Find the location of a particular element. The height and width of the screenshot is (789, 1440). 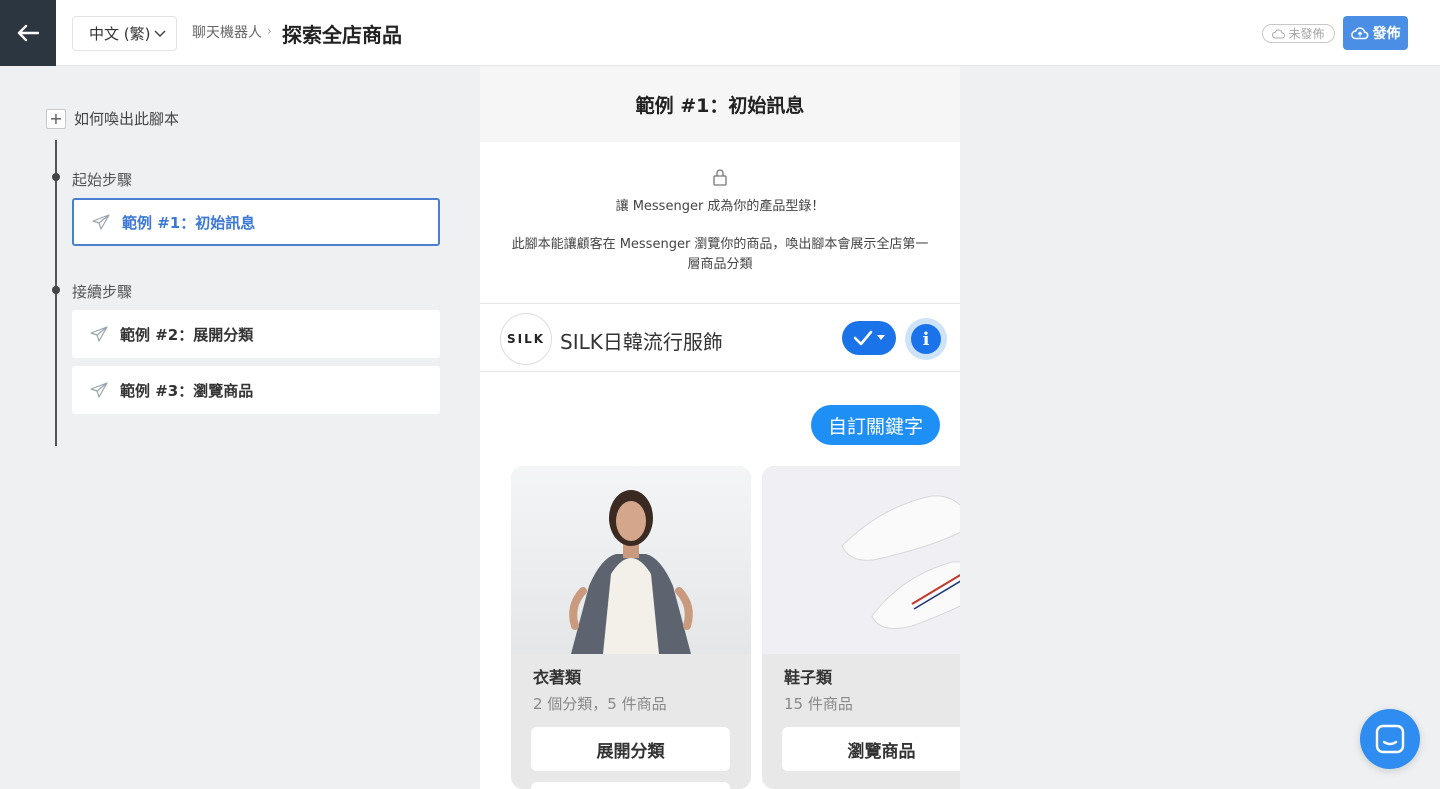

chat-icon is located at coordinates (1390, 739).